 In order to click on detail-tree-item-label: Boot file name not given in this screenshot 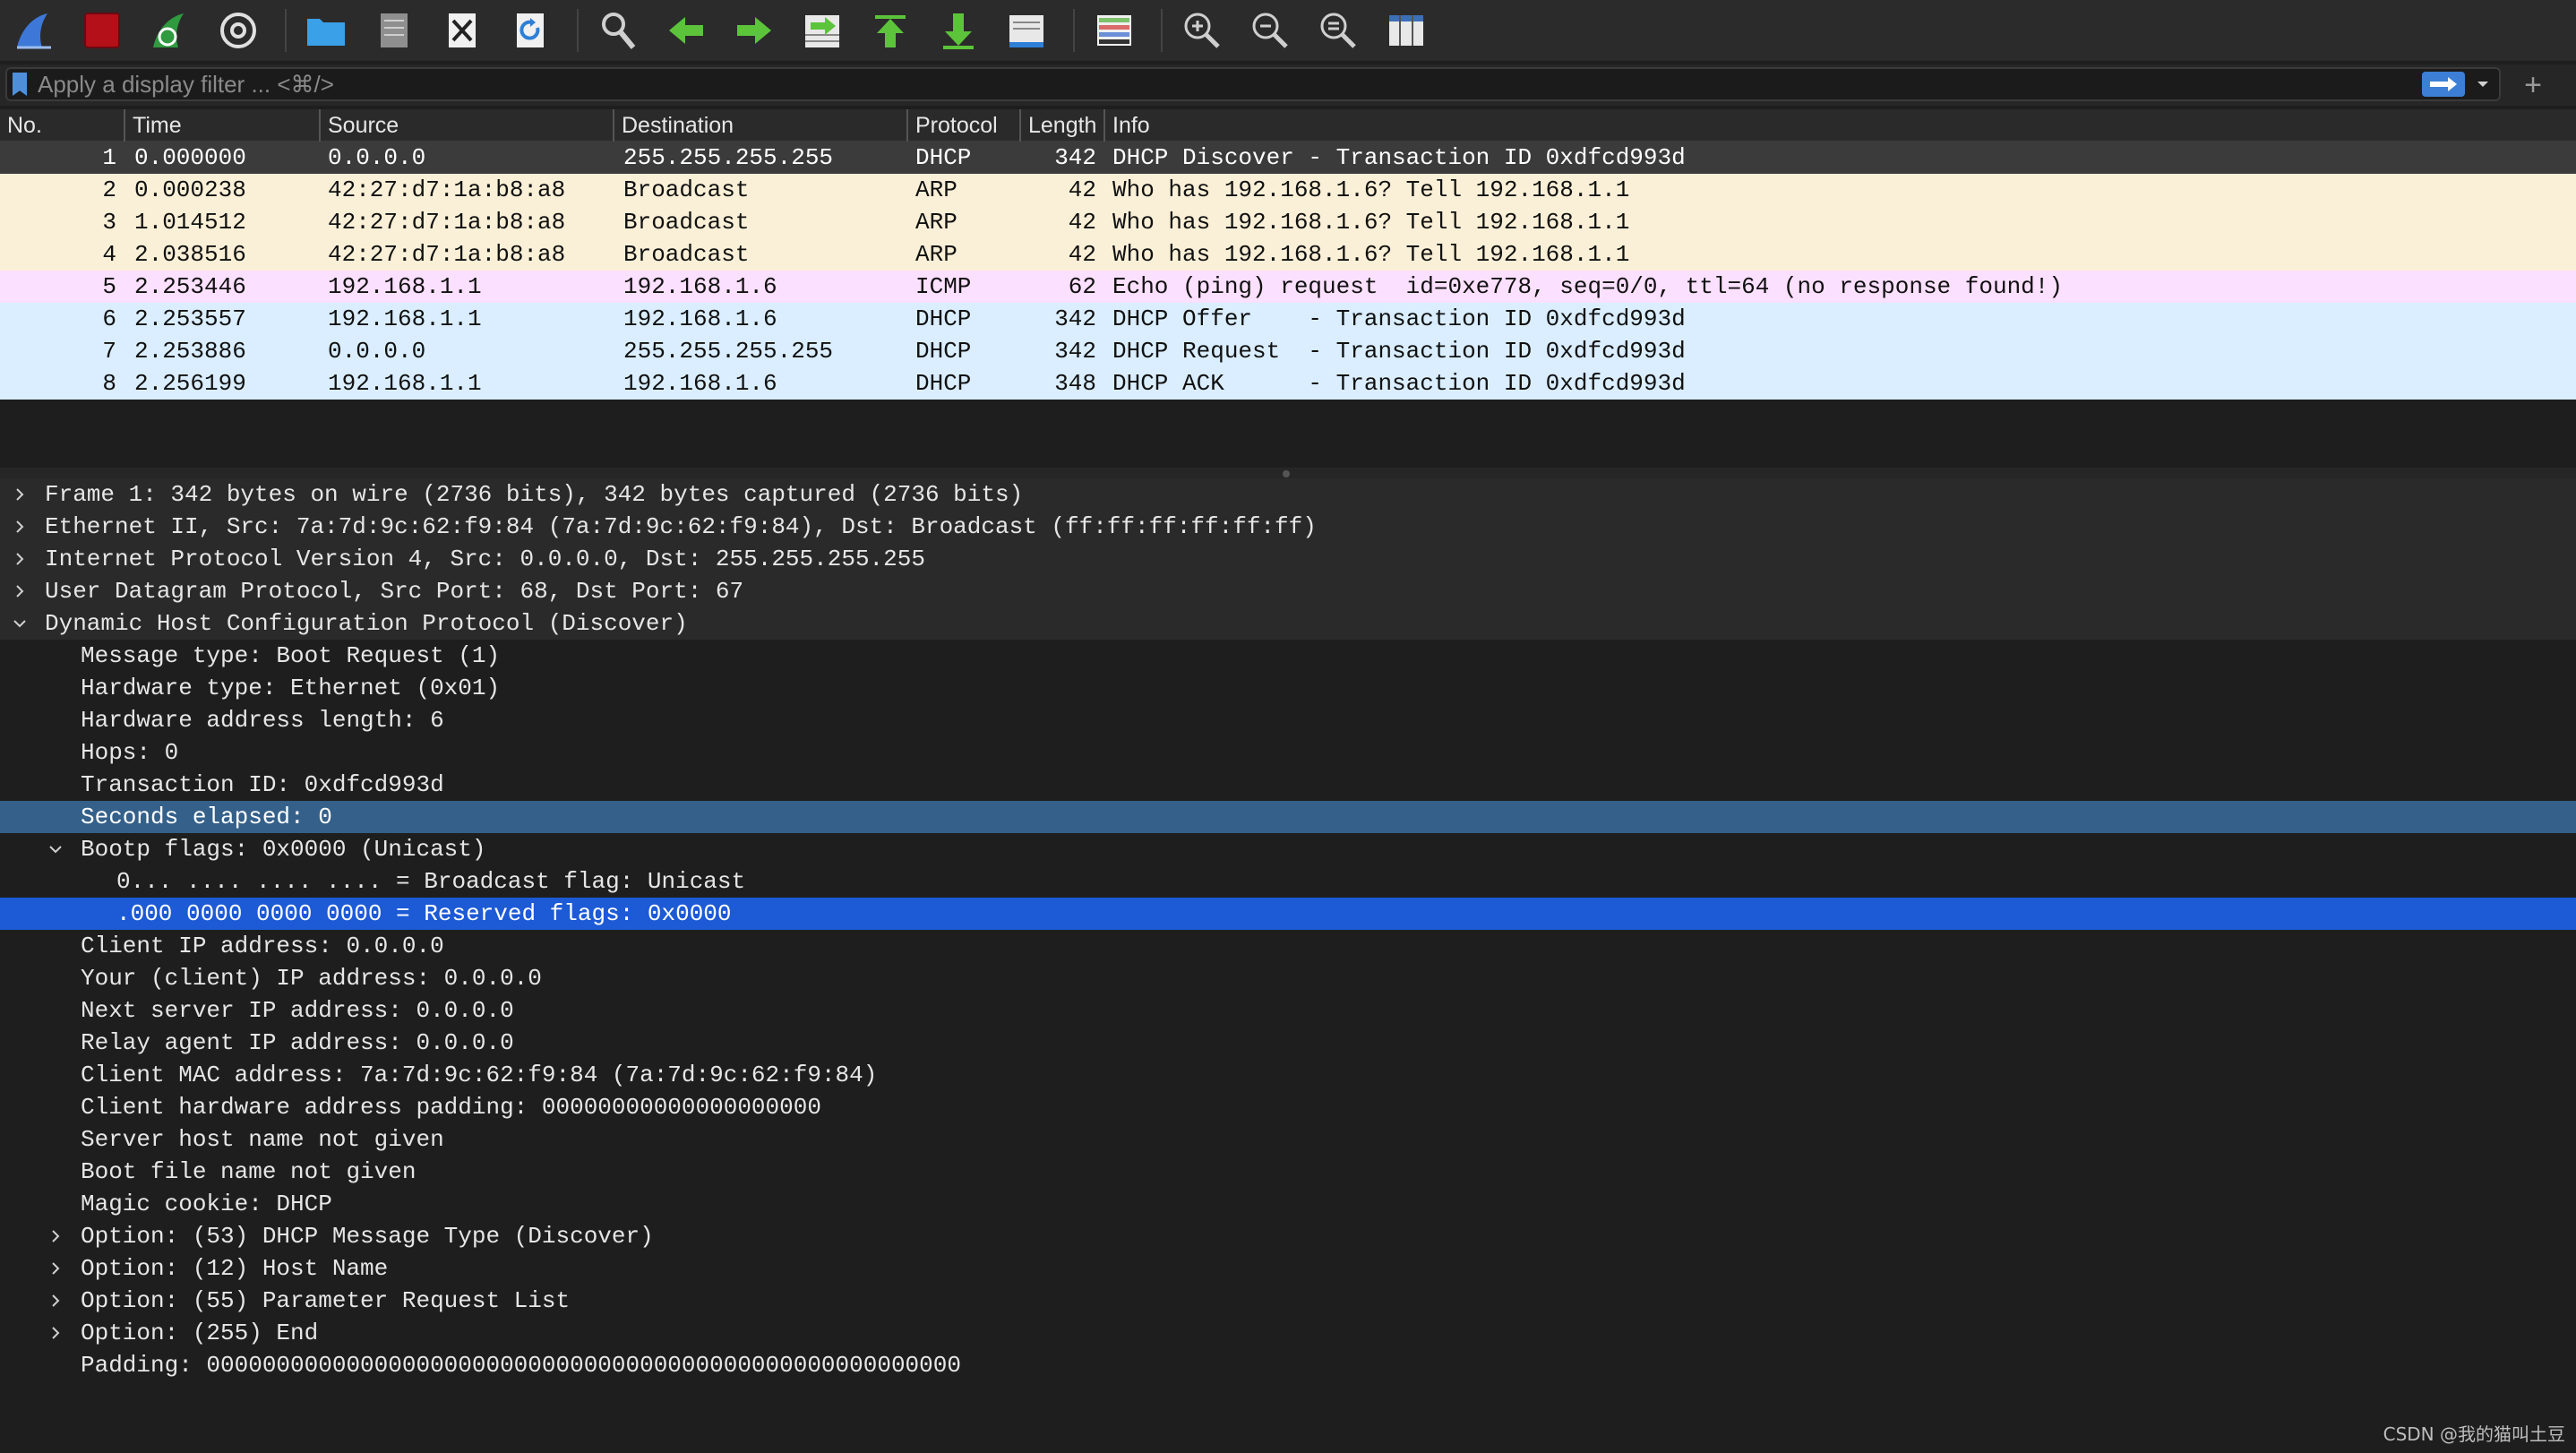, I will do `click(248, 1171)`.